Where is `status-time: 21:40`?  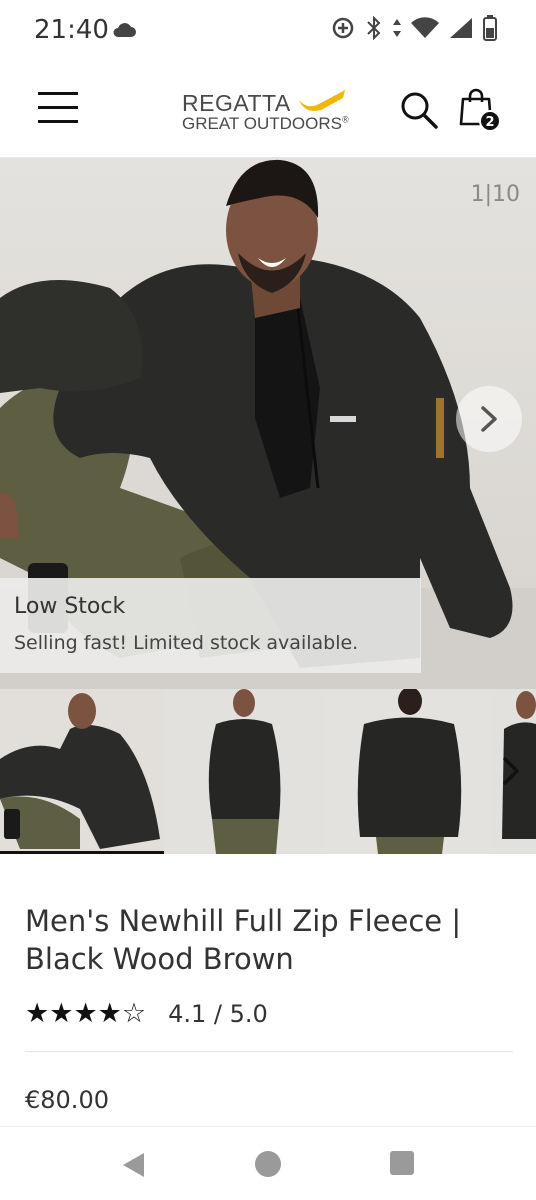
status-time: 21:40 is located at coordinates (71, 30).